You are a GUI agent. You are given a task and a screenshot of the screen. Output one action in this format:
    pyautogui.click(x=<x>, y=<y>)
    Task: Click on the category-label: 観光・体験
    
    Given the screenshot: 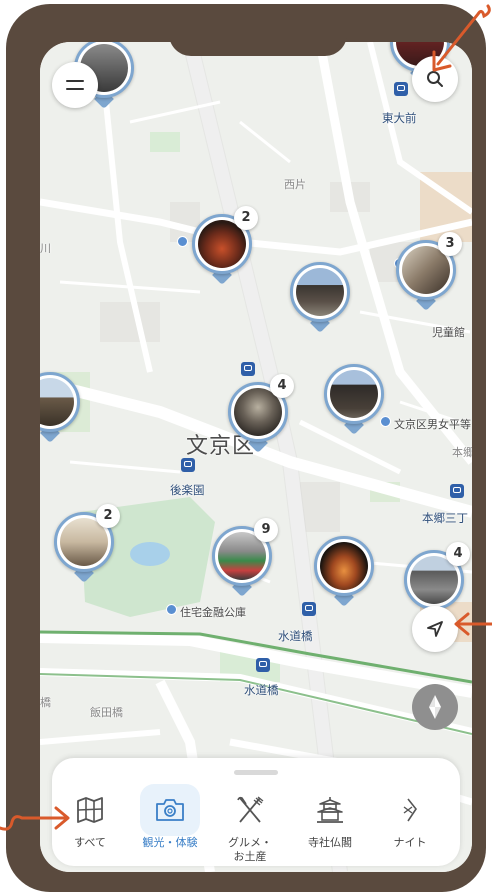 What is the action you would take?
    pyautogui.click(x=170, y=842)
    